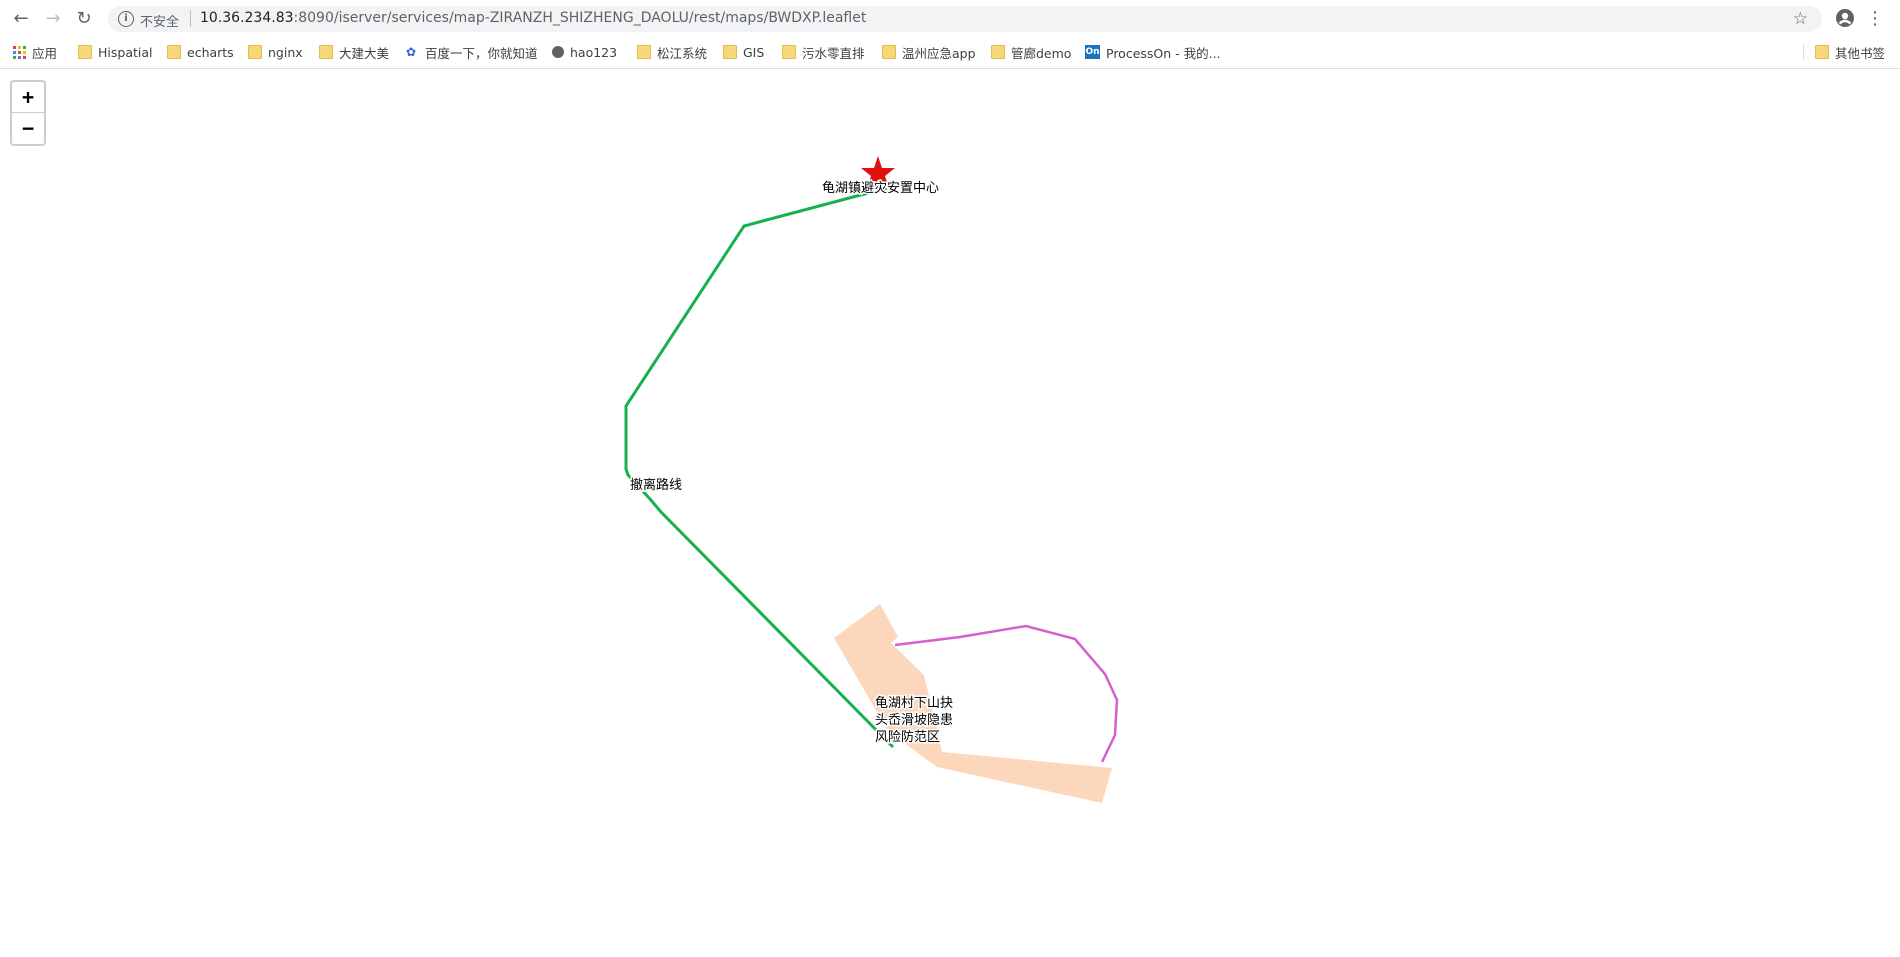  Describe the element at coordinates (481, 53) in the screenshot. I see `bookmark-label: 百度一下，你就知道` at that location.